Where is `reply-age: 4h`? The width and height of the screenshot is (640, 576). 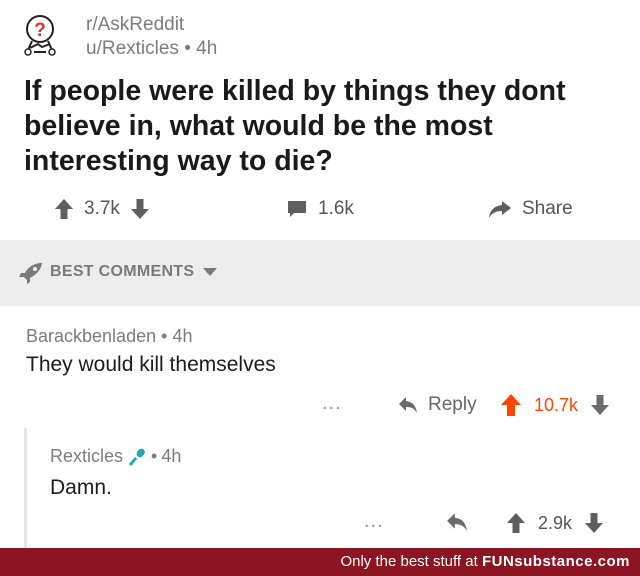
reply-age: 4h is located at coordinates (171, 456).